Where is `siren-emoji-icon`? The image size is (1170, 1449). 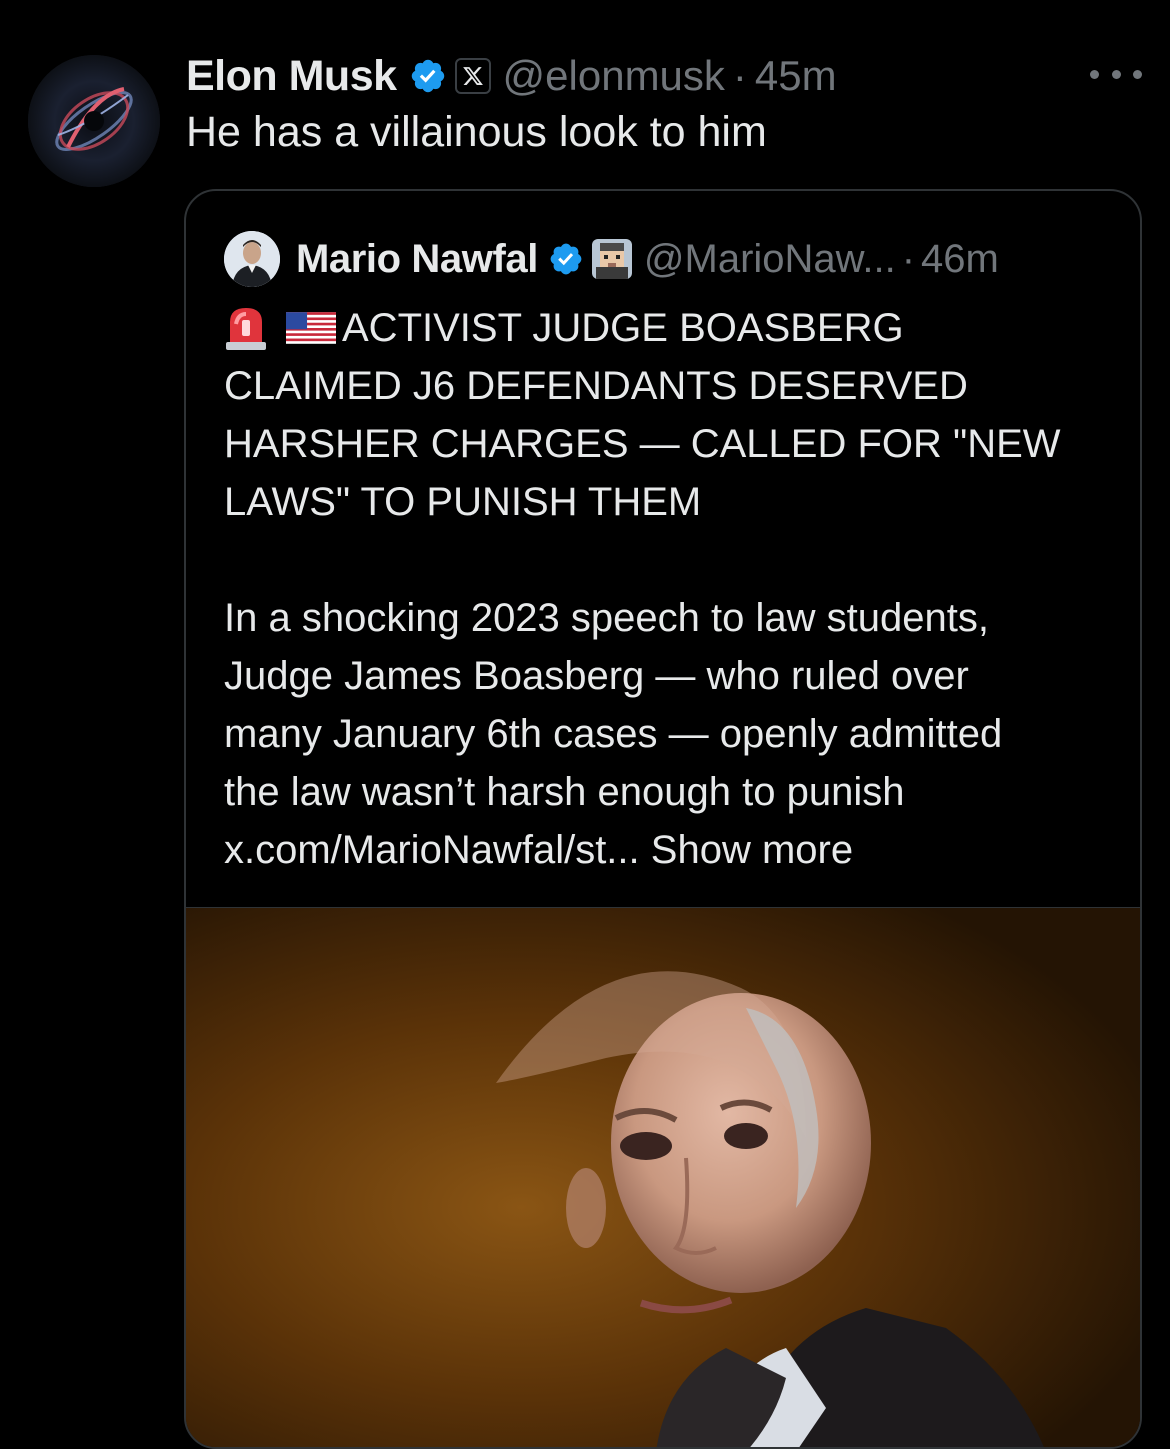 siren-emoji-icon is located at coordinates (246, 329).